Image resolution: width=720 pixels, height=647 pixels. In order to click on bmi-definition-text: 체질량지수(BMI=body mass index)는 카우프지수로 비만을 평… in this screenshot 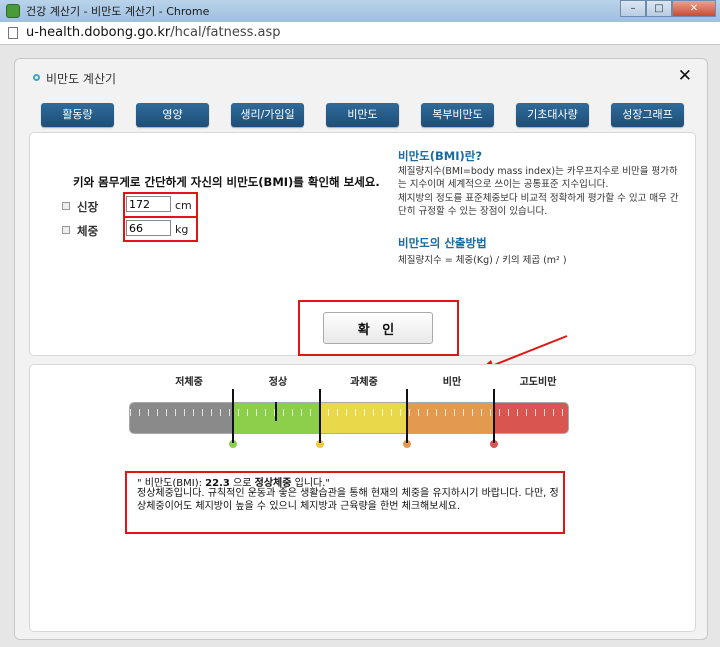, I will do `click(538, 178)`.